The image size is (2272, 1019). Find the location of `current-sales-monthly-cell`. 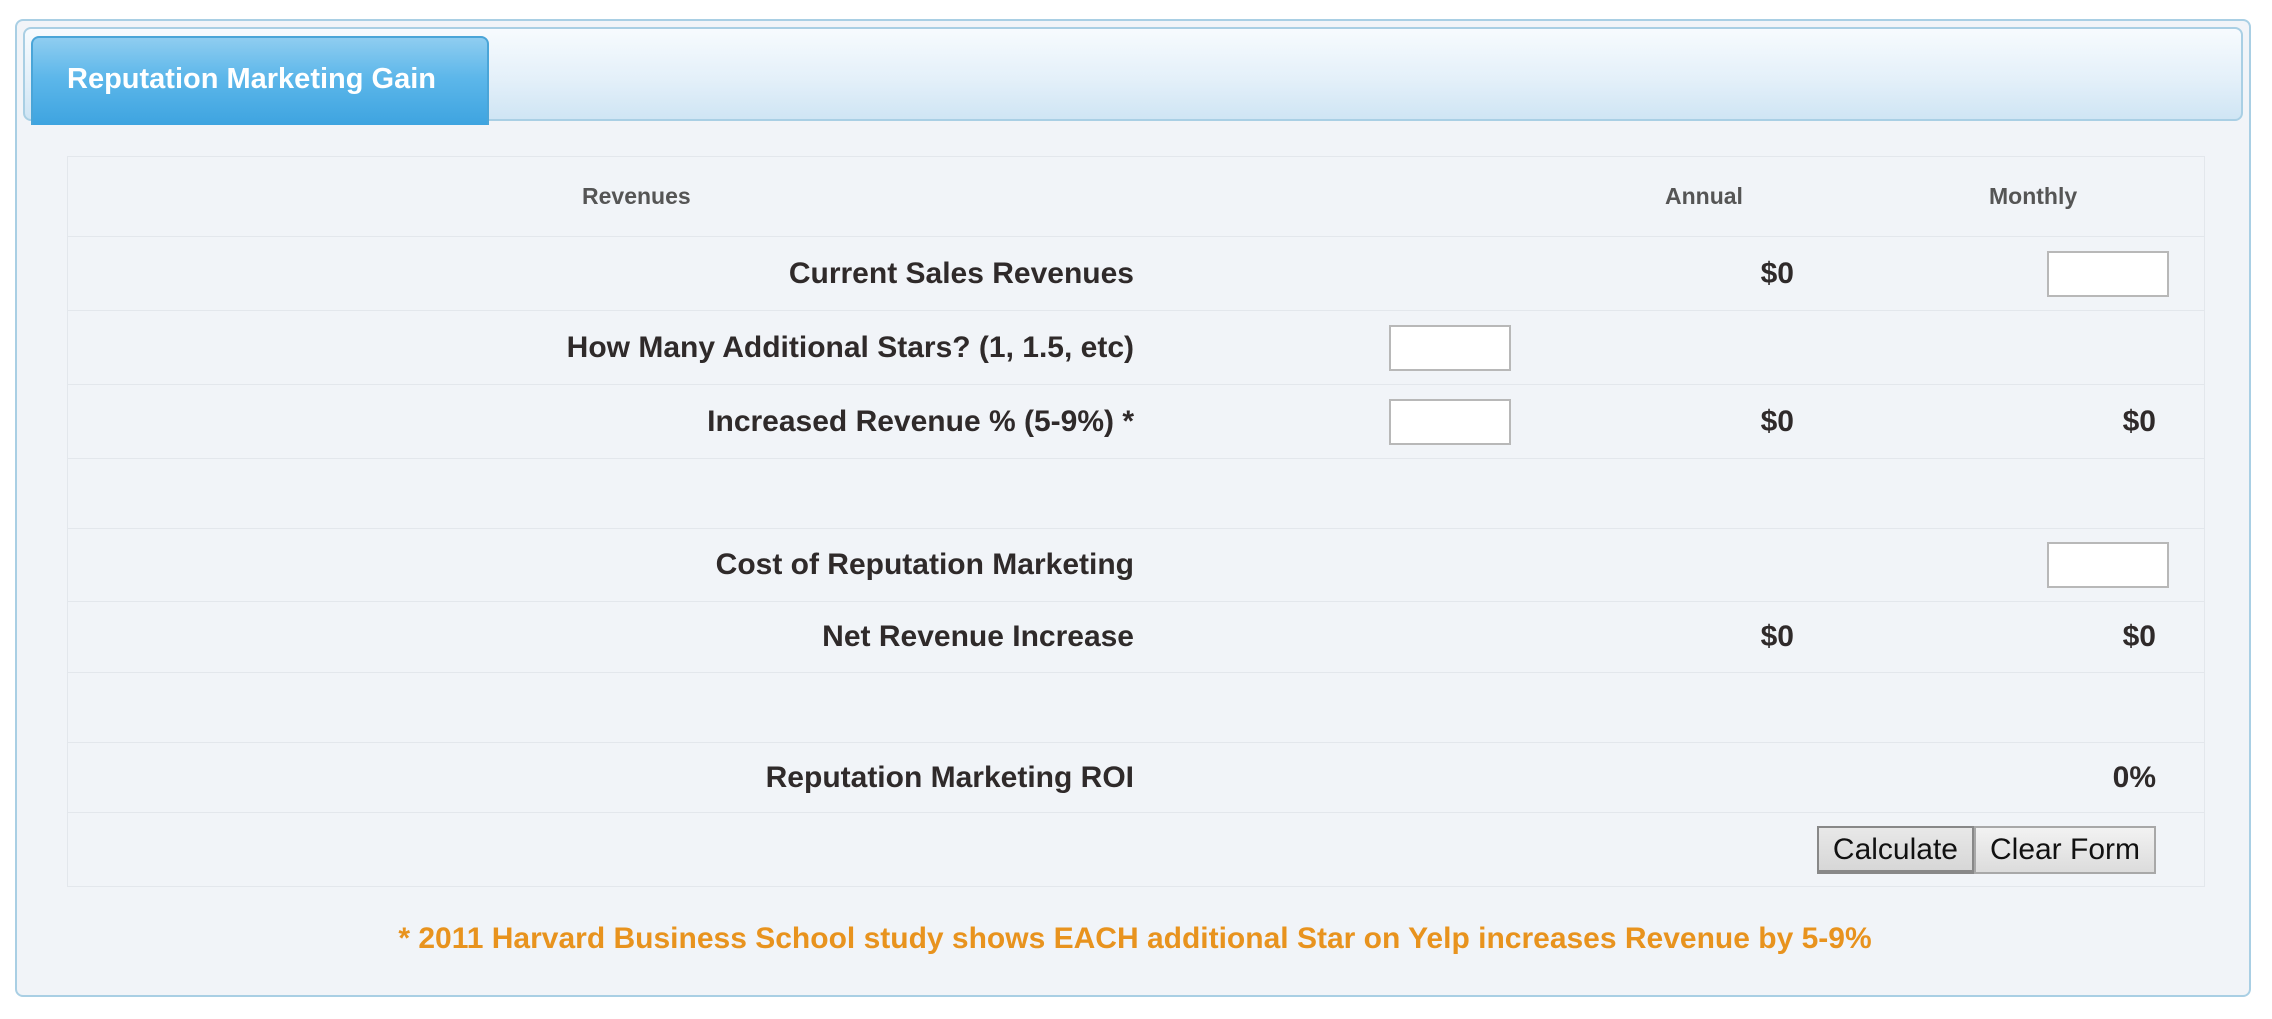

current-sales-monthly-cell is located at coordinates (2108, 273).